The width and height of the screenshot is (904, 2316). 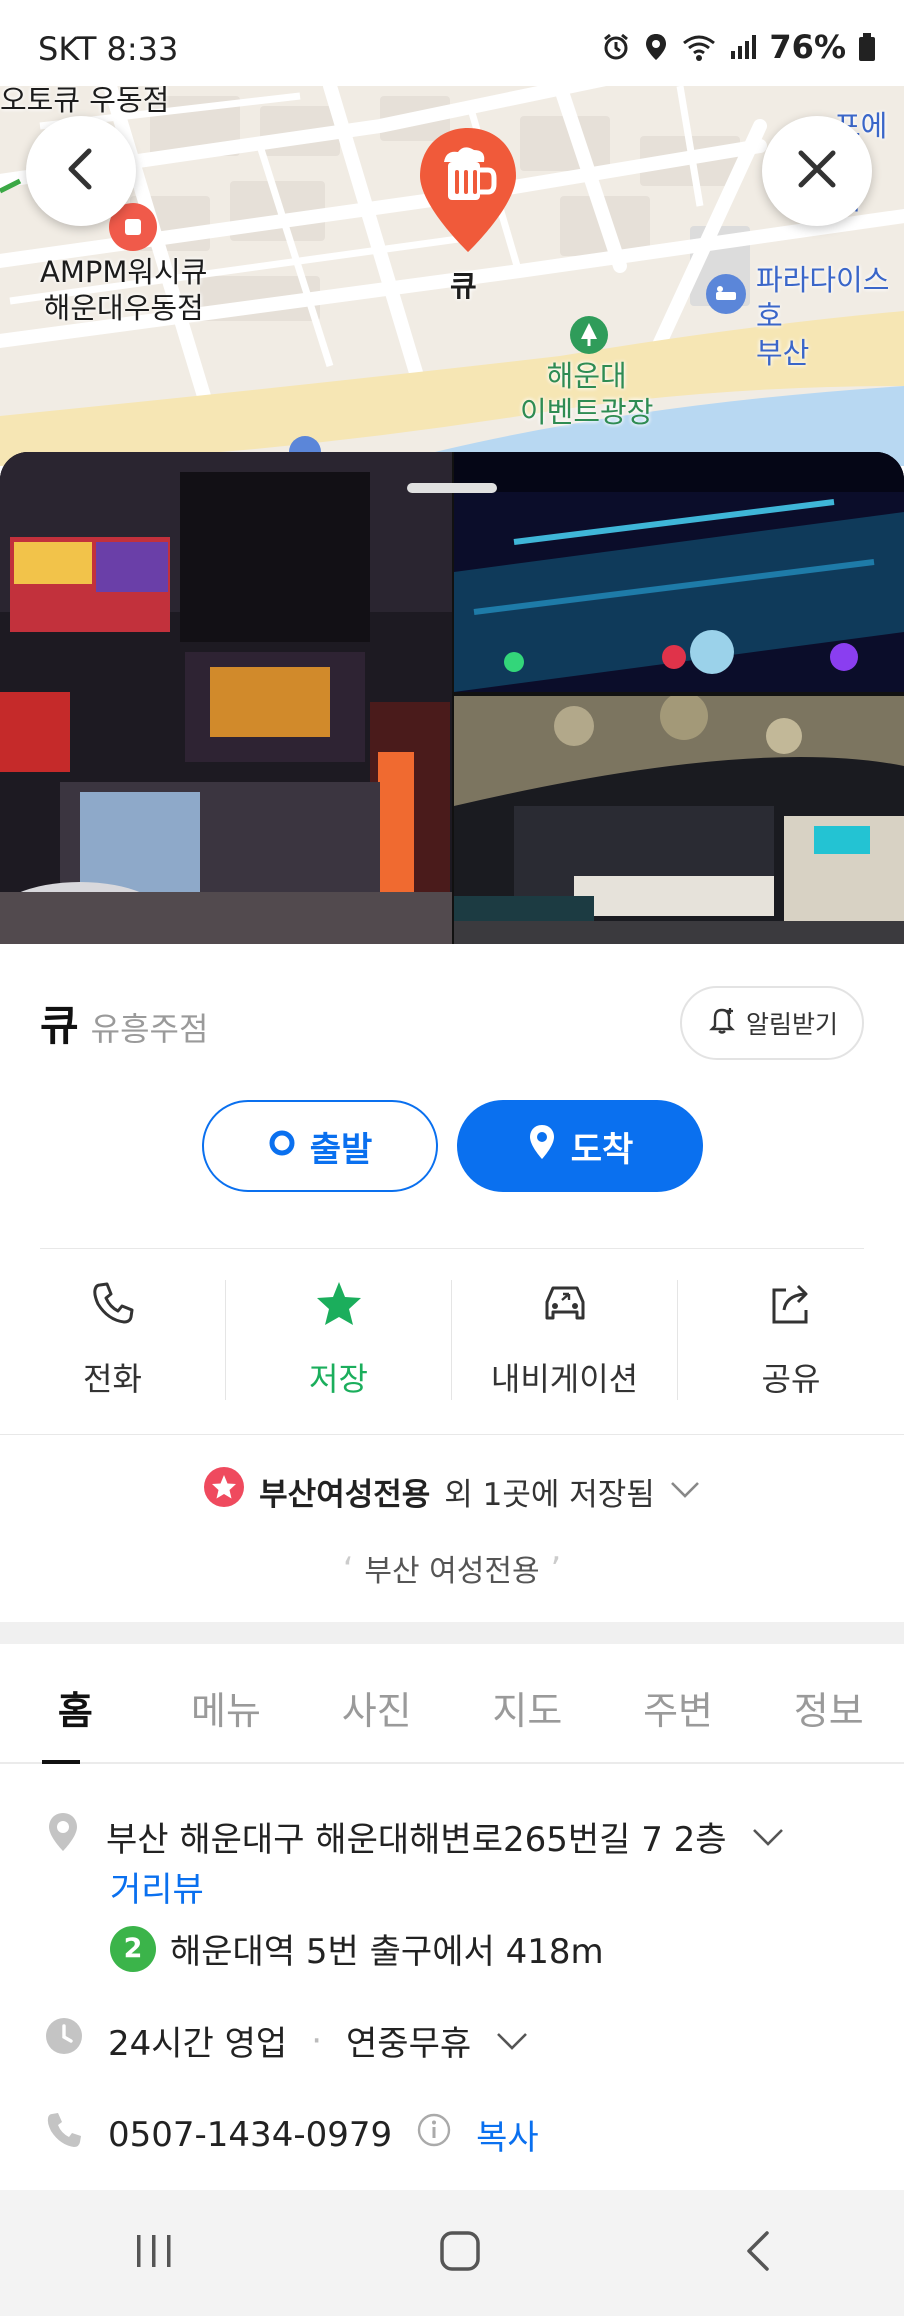 I want to click on photo-interior-lights, so click(x=679, y=572).